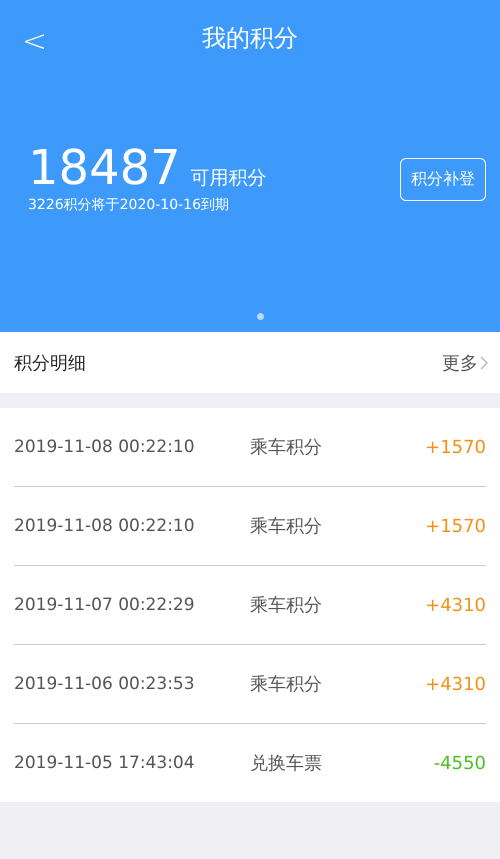 Image resolution: width=500 pixels, height=859 pixels. Describe the element at coordinates (484, 363) in the screenshot. I see `chevron-icon` at that location.